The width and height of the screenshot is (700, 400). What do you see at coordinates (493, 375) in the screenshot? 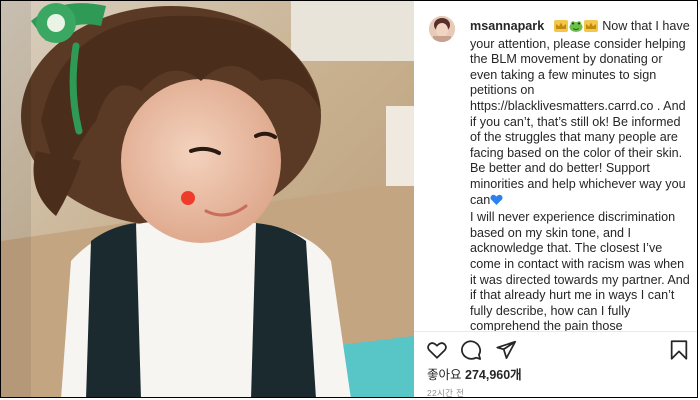
I see `likes-number: 274,960개` at bounding box center [493, 375].